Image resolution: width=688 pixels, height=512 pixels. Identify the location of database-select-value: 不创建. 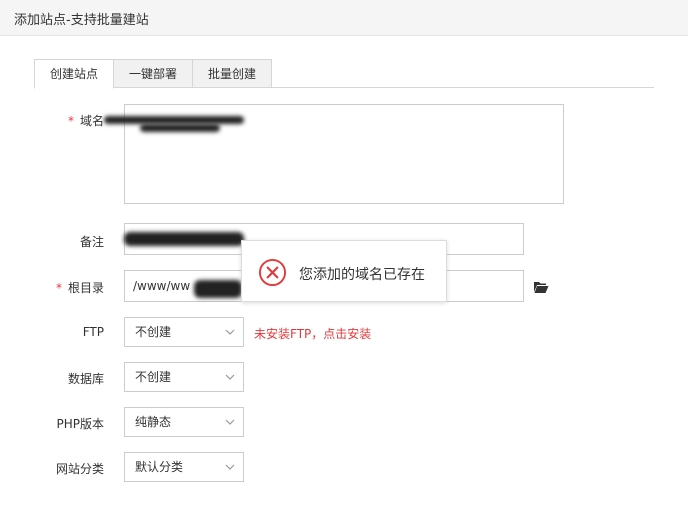
(153, 377).